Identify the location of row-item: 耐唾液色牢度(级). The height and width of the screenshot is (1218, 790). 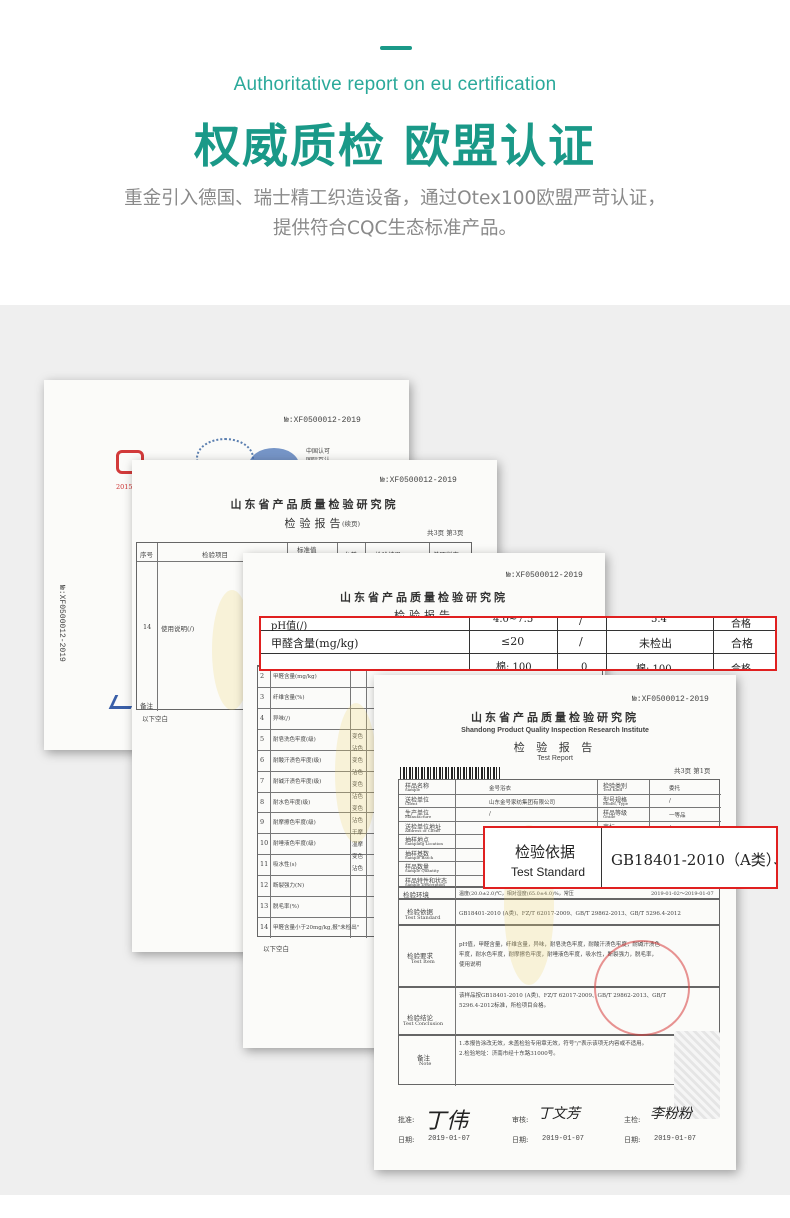
(294, 844).